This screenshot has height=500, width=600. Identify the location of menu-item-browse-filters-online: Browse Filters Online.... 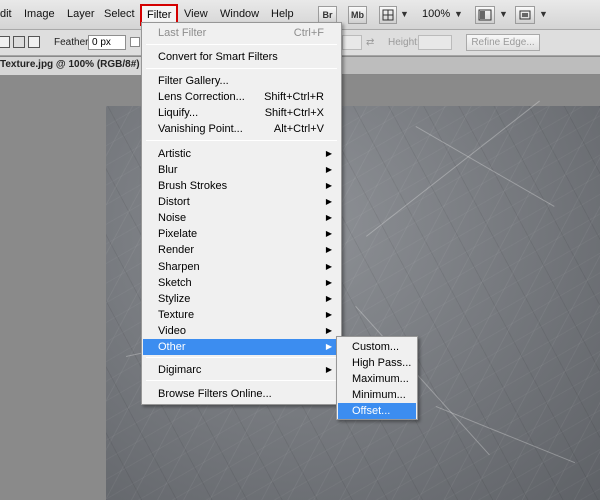
(241, 394).